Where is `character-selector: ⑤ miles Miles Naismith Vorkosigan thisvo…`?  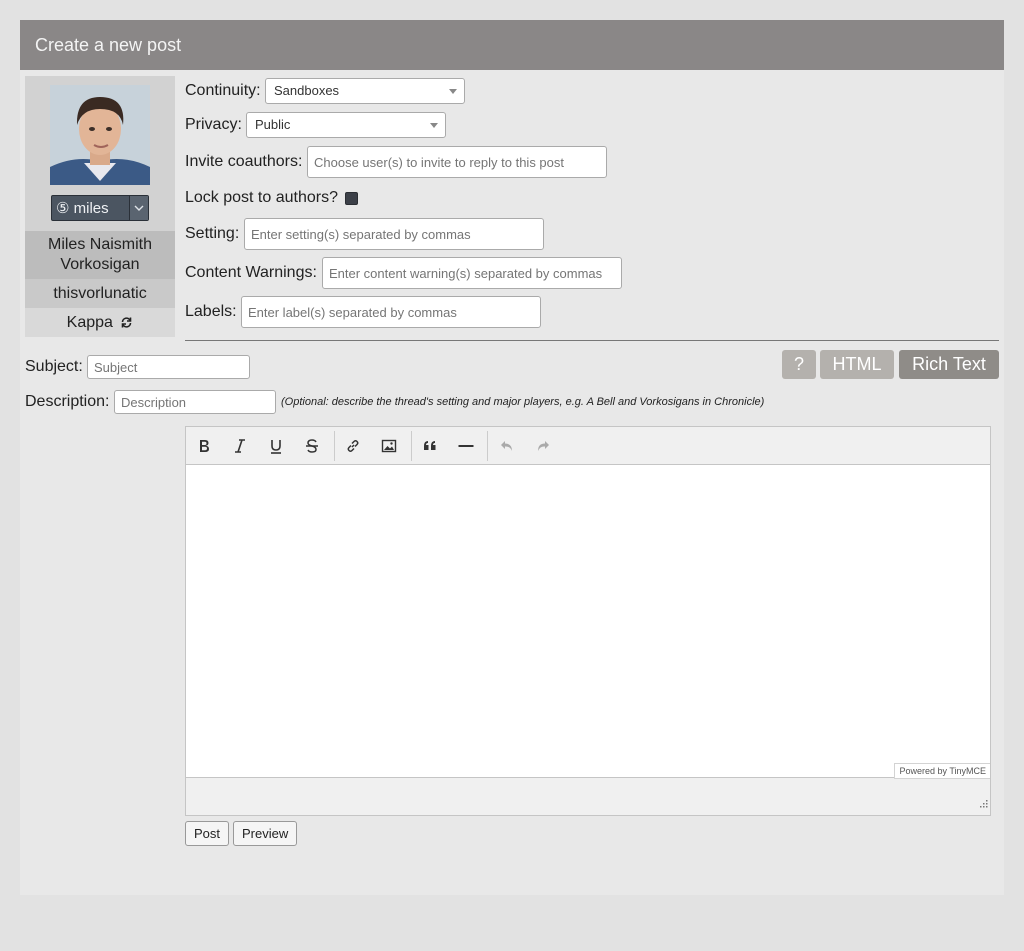 character-selector: ⑤ miles Miles Naismith Vorkosigan thisvo… is located at coordinates (100, 206).